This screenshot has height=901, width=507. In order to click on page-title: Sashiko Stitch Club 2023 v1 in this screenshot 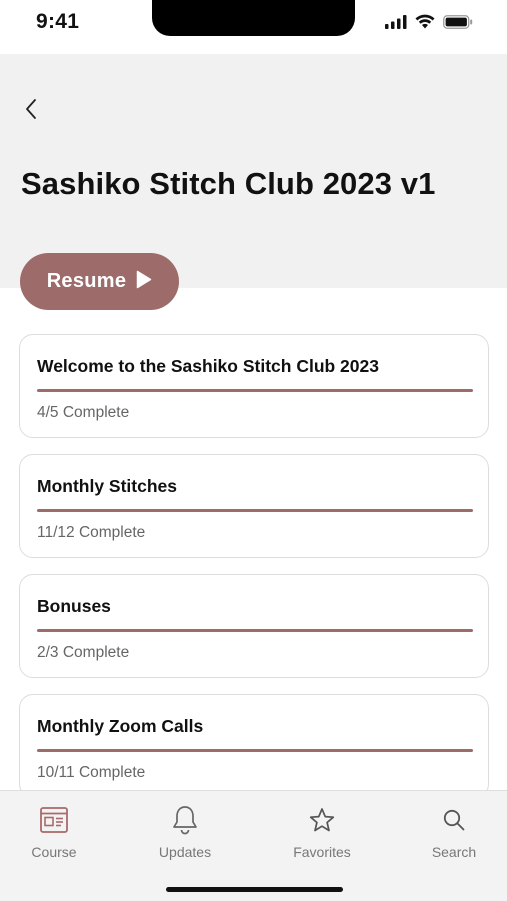, I will do `click(228, 183)`.